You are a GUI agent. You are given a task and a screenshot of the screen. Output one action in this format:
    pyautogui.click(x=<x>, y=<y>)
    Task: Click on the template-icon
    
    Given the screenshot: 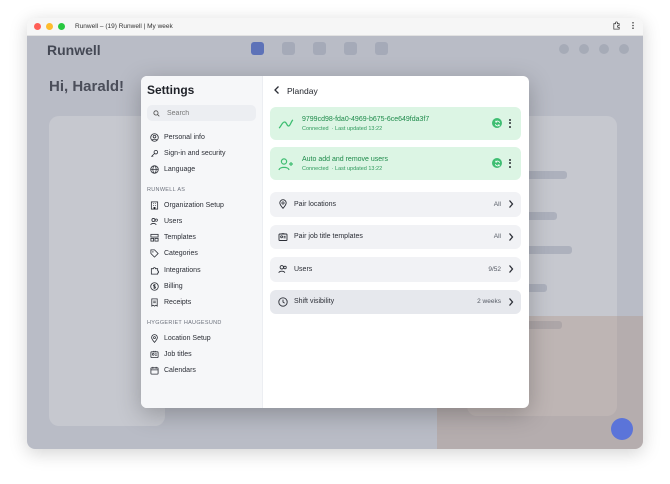 What is the action you would take?
    pyautogui.click(x=154, y=238)
    